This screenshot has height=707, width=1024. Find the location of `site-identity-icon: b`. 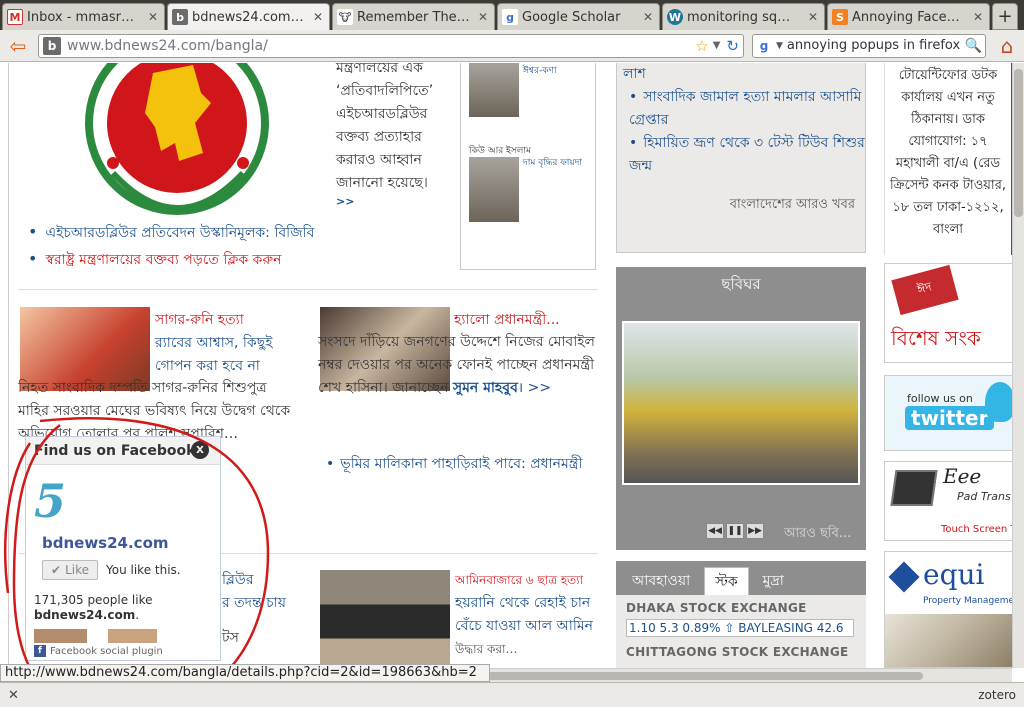

site-identity-icon: b is located at coordinates (52, 45).